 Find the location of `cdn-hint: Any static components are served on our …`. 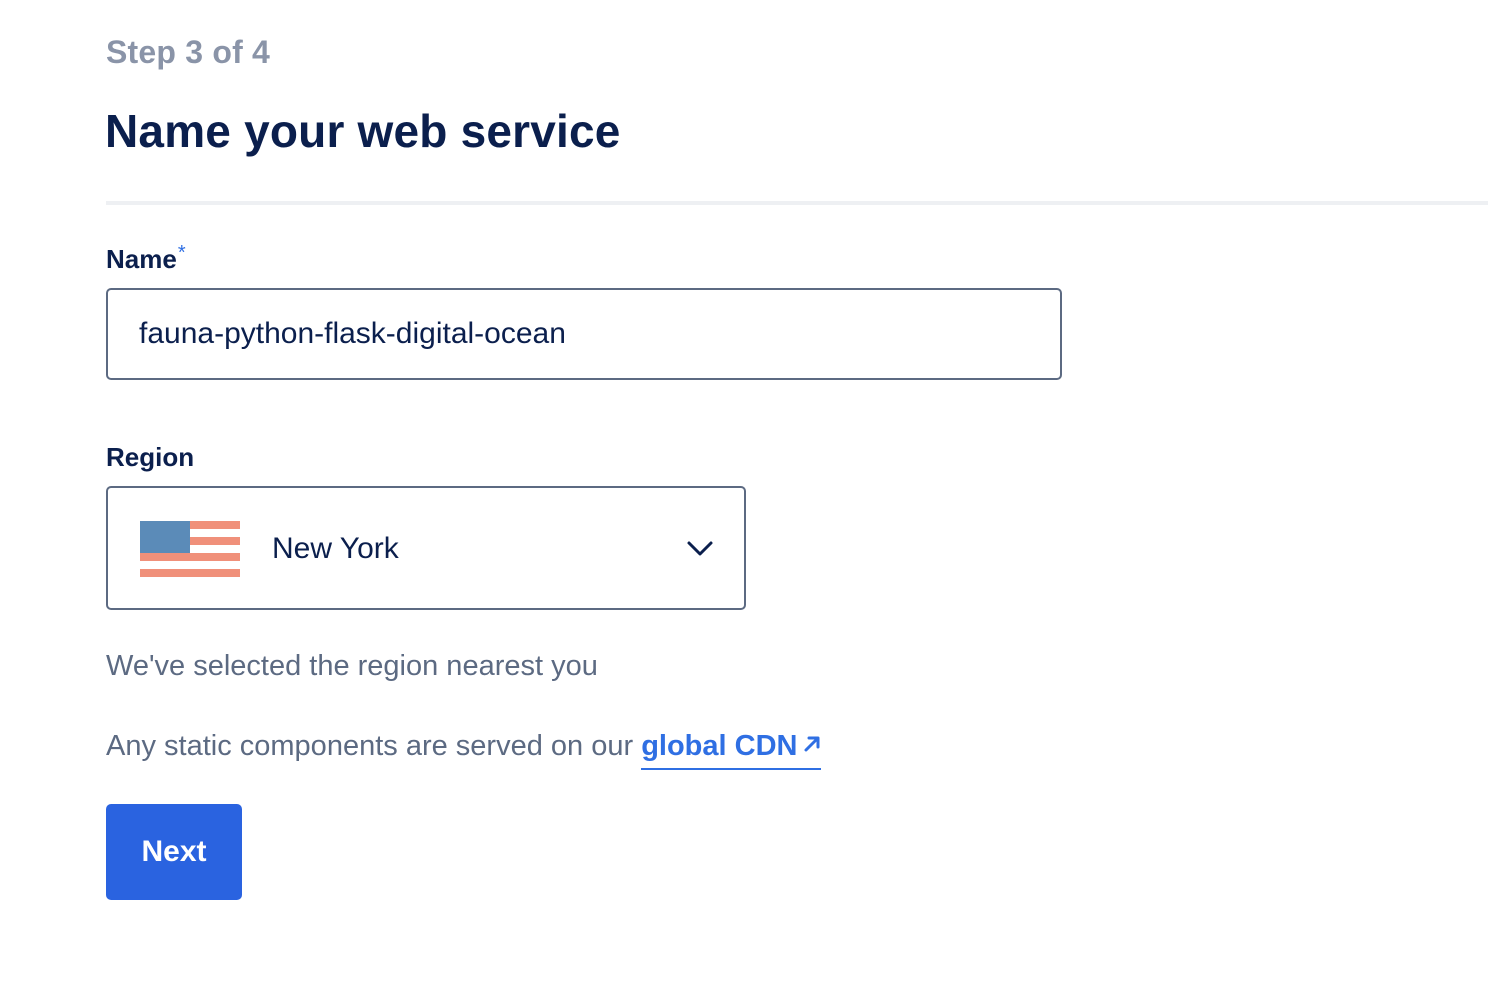

cdn-hint: Any static components are served on our … is located at coordinates (464, 750).